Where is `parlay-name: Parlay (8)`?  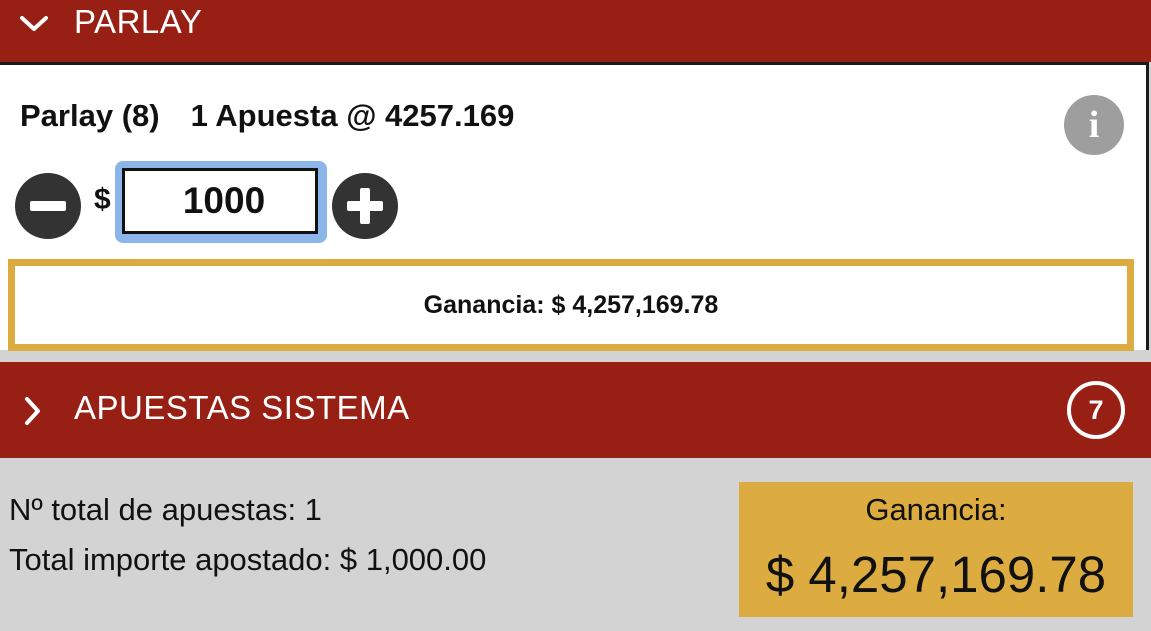 parlay-name: Parlay (8) is located at coordinates (90, 115).